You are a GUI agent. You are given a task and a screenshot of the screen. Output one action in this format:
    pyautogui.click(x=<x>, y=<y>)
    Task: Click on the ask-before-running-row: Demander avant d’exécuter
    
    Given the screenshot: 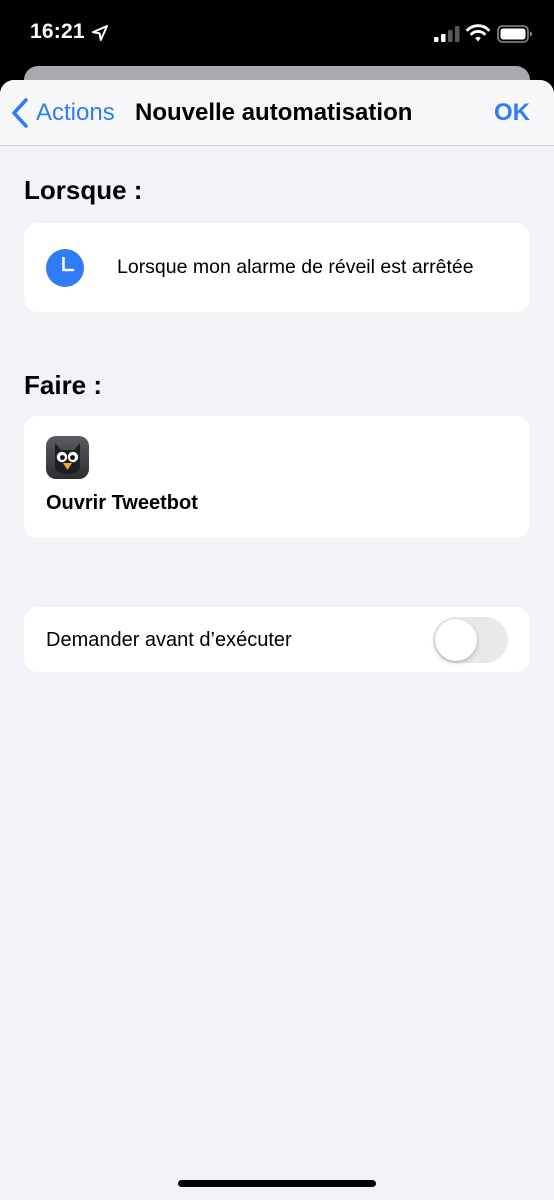 What is the action you would take?
    pyautogui.click(x=277, y=639)
    